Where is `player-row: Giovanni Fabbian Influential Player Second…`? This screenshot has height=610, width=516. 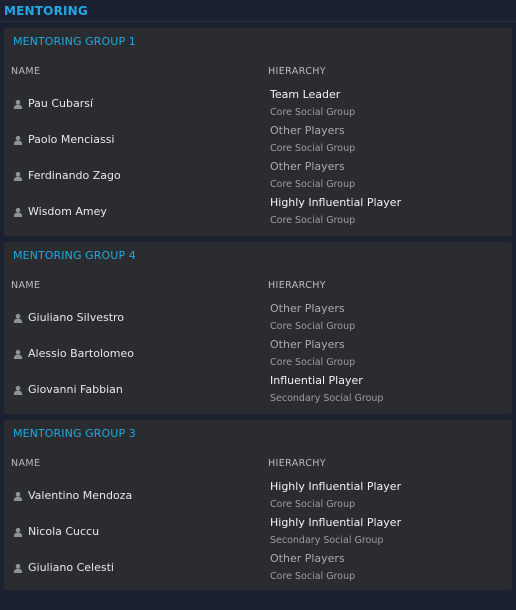 player-row: Giovanni Fabbian Influential Player Second… is located at coordinates (258, 390).